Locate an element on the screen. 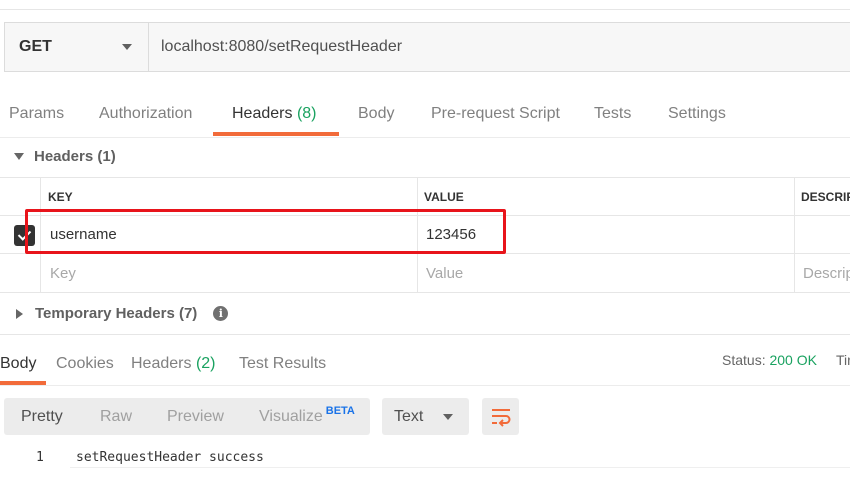 The height and width of the screenshot is (487, 850). table-header-row: KEY VALUE DESCRIP is located at coordinates (425, 196).